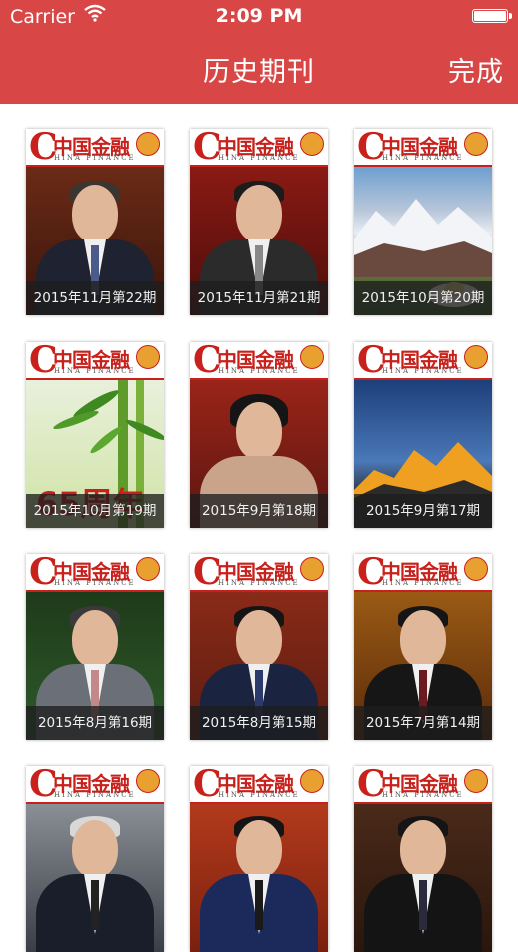  I want to click on navigation-bar: Carrier 2:09 PM 历史期刊 完成, so click(259, 52).